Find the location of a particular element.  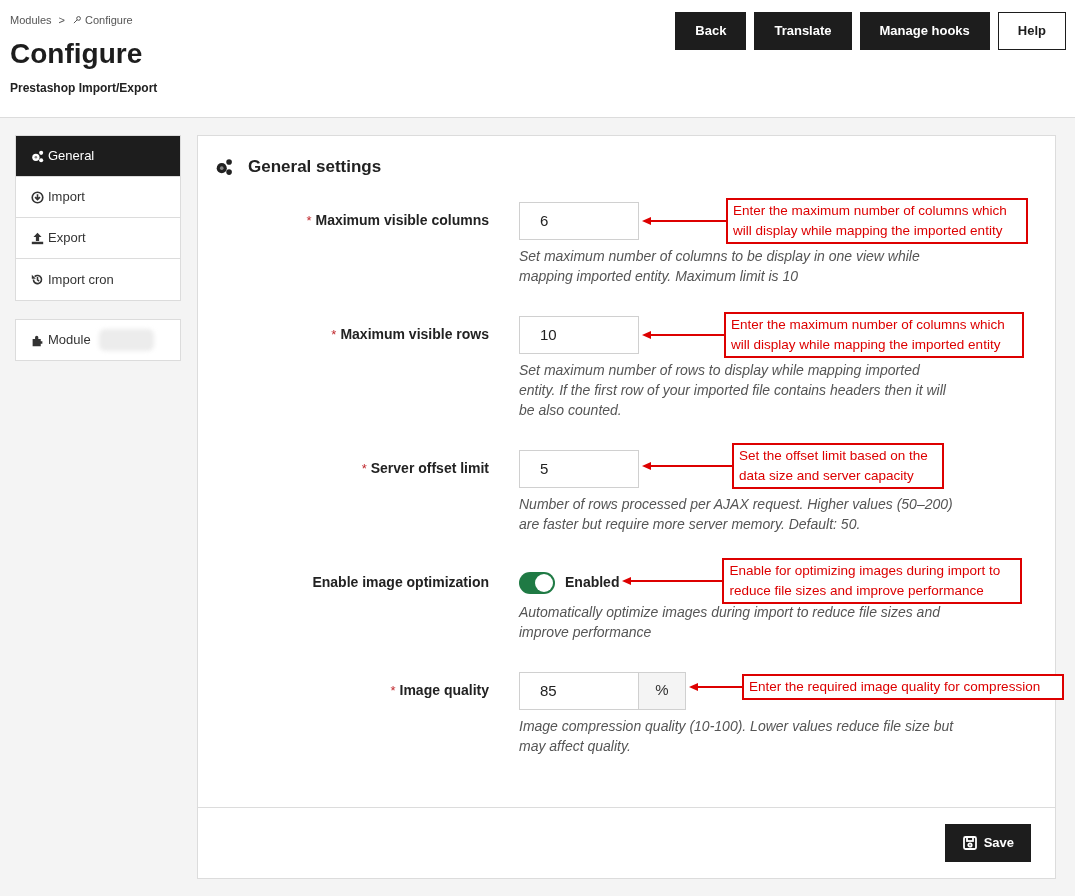

field-label: Maximum visible columns is located at coordinates (402, 220).